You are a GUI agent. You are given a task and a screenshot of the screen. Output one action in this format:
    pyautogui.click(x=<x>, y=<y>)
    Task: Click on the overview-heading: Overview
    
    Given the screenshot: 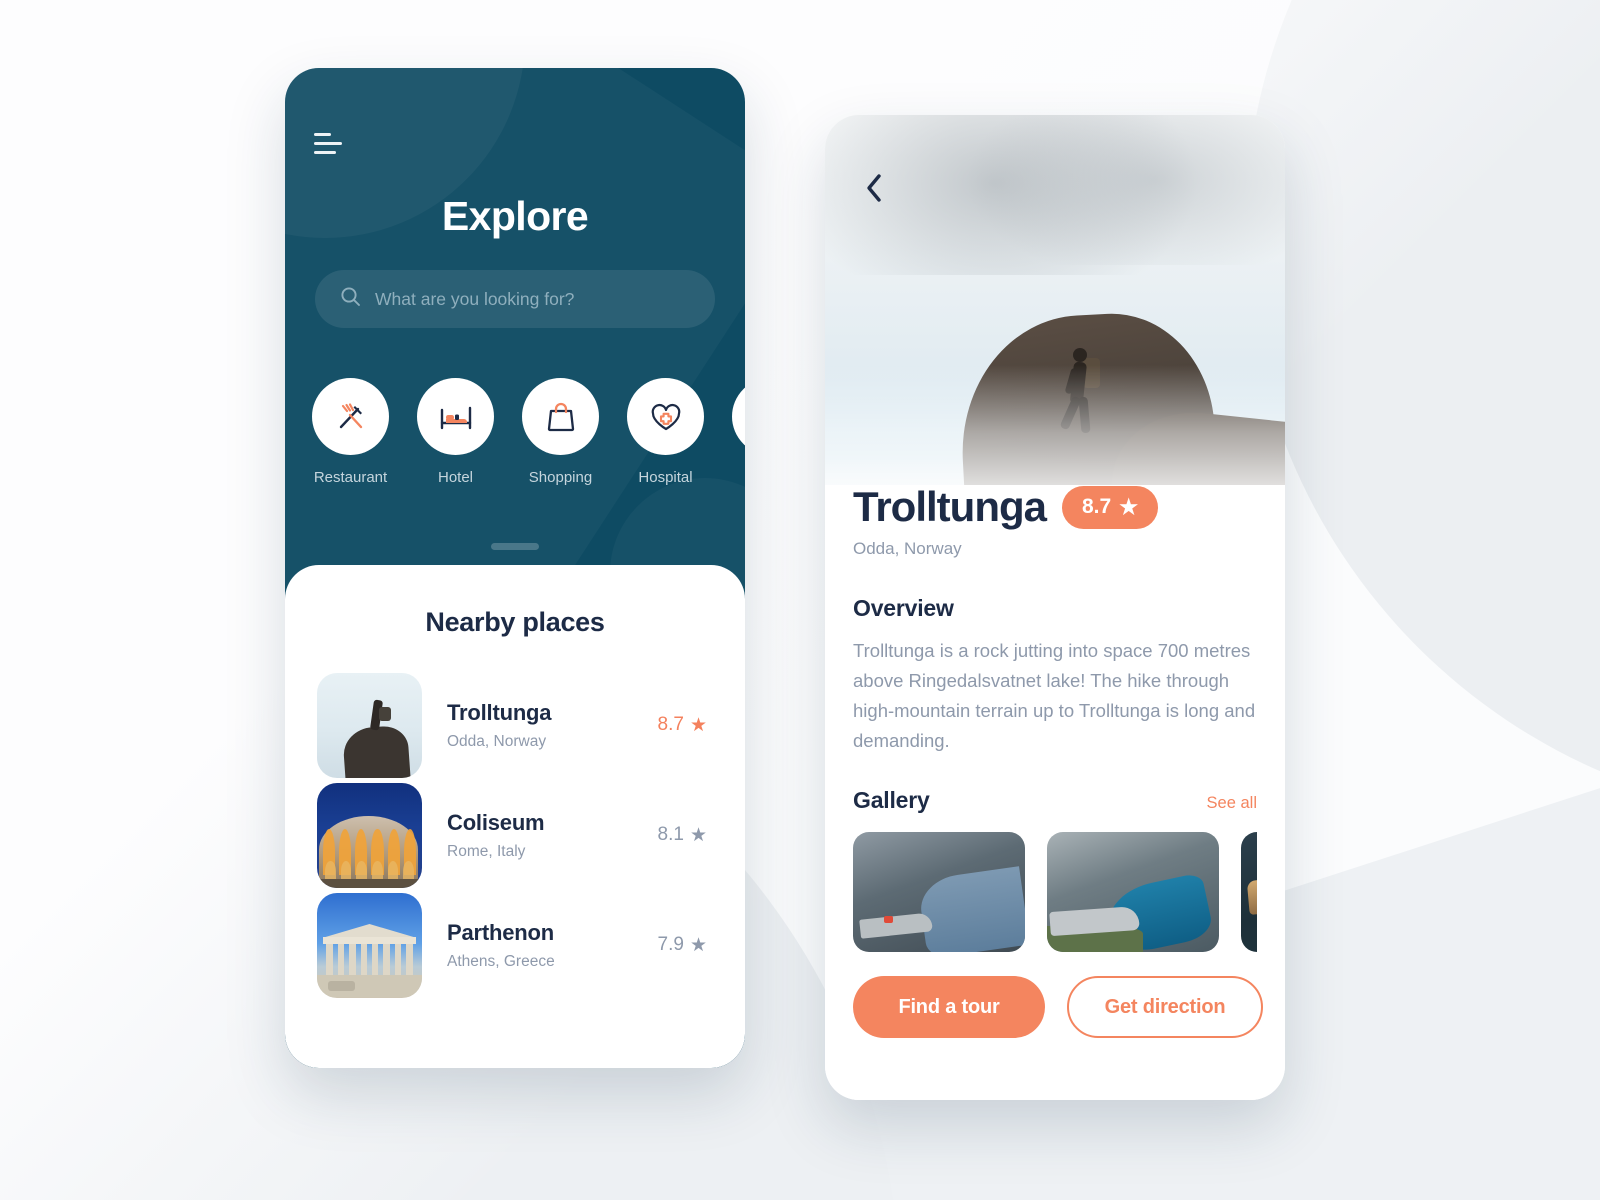 What is the action you would take?
    pyautogui.click(x=903, y=608)
    